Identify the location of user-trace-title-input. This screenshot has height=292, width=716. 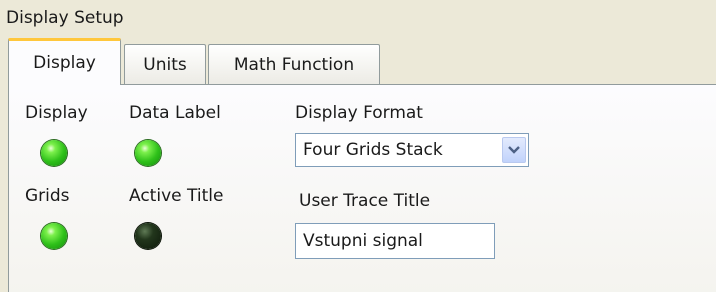
(395, 241).